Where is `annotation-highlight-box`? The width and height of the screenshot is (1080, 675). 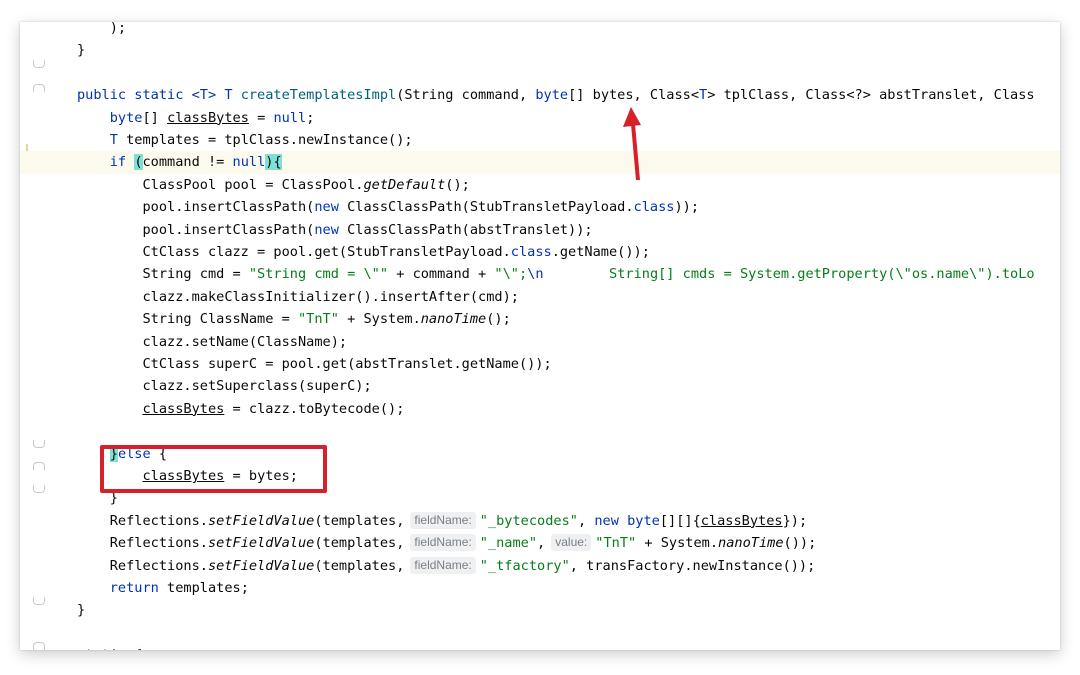 annotation-highlight-box is located at coordinates (213, 469).